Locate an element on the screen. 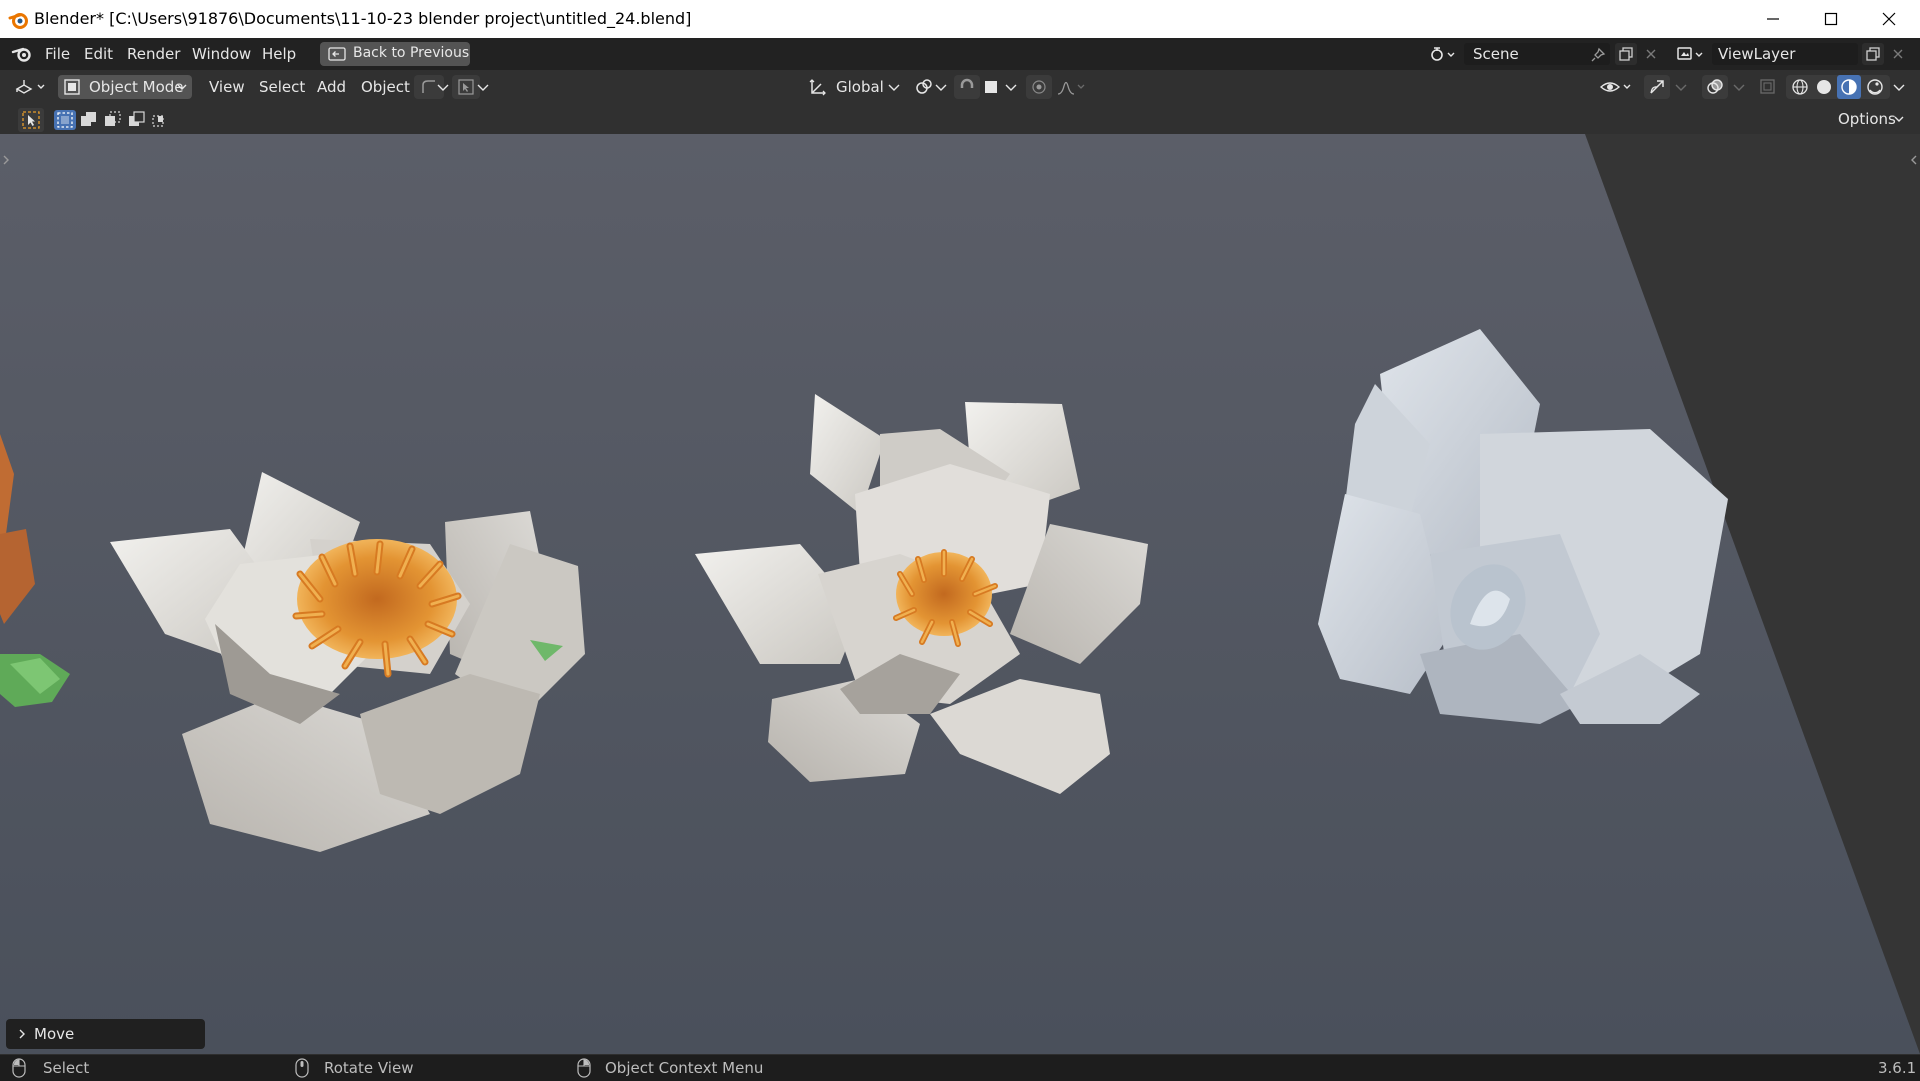  mouse-left-click-icon is located at coordinates (19, 1068).